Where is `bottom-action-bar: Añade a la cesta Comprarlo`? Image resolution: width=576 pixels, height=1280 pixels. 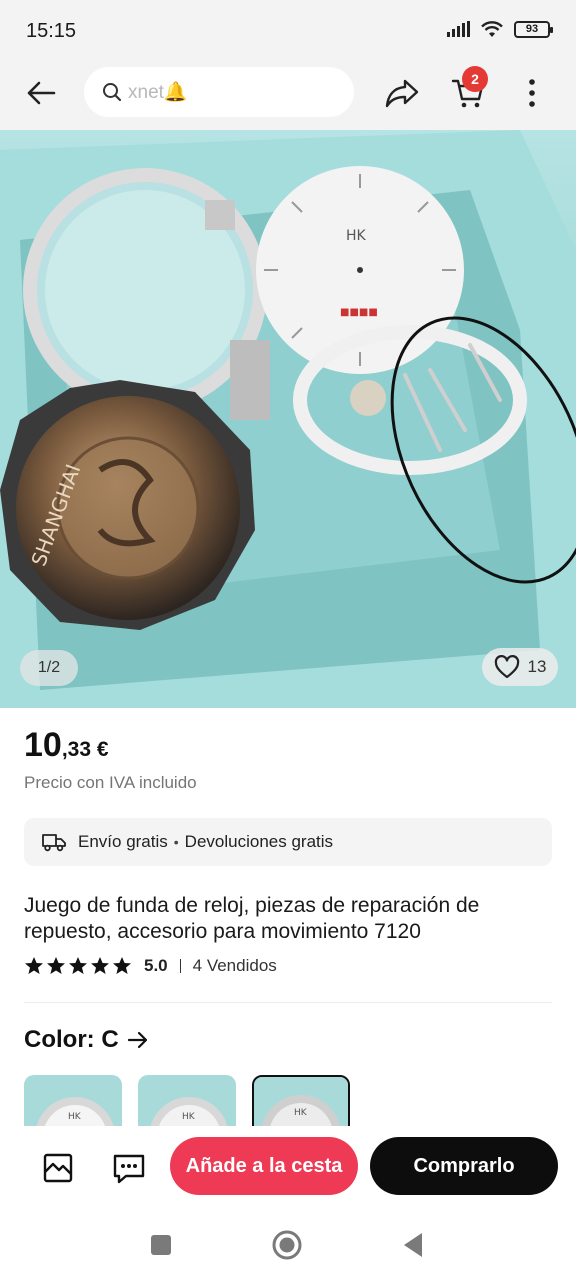
bottom-action-bar: Añade a la cesta Comprarlo is located at coordinates (288, 1168).